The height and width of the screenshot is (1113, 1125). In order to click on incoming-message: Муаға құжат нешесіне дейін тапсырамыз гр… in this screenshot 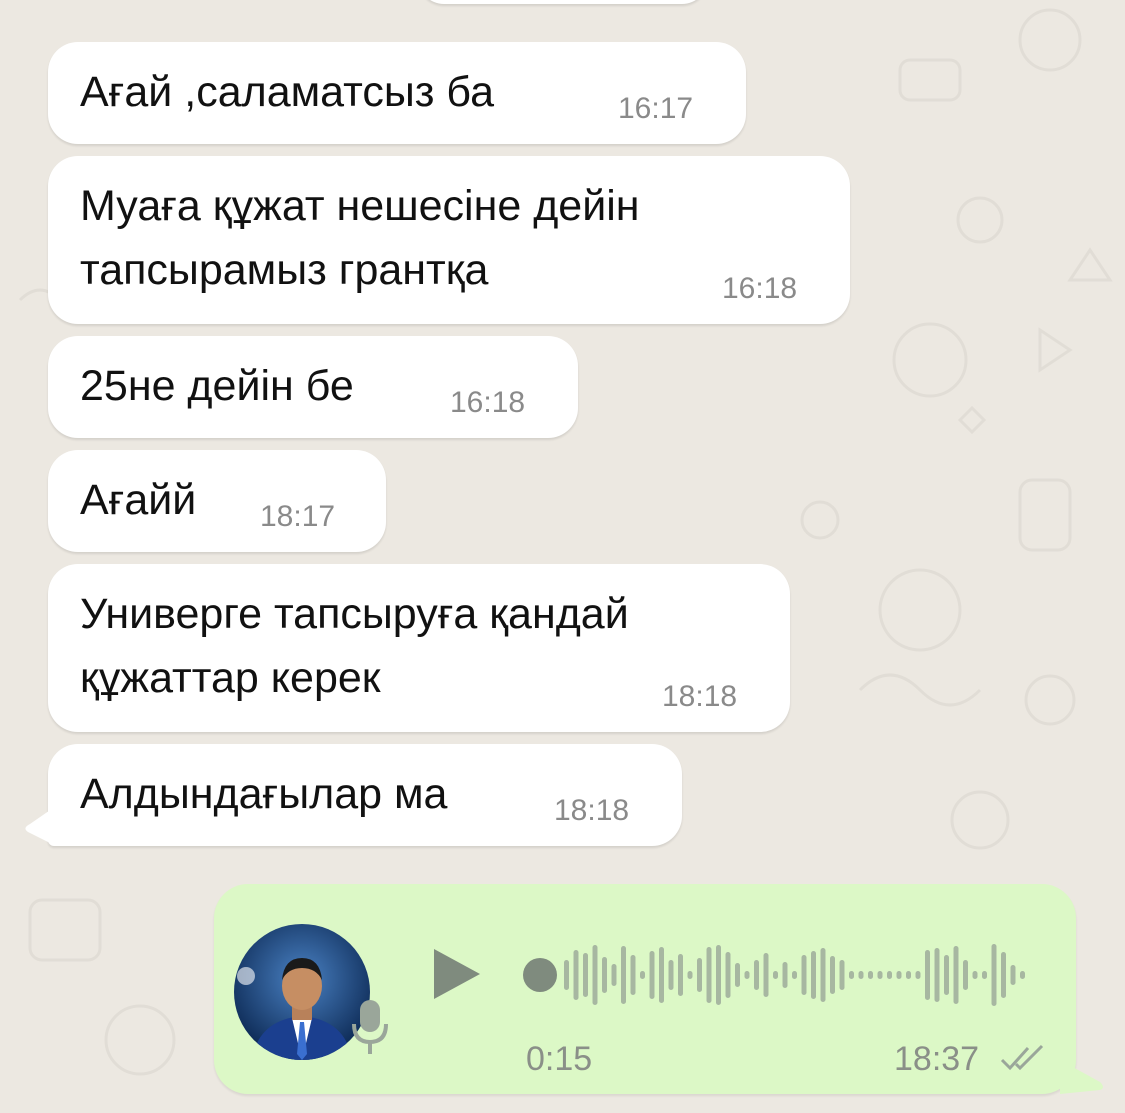, I will do `click(449, 240)`.